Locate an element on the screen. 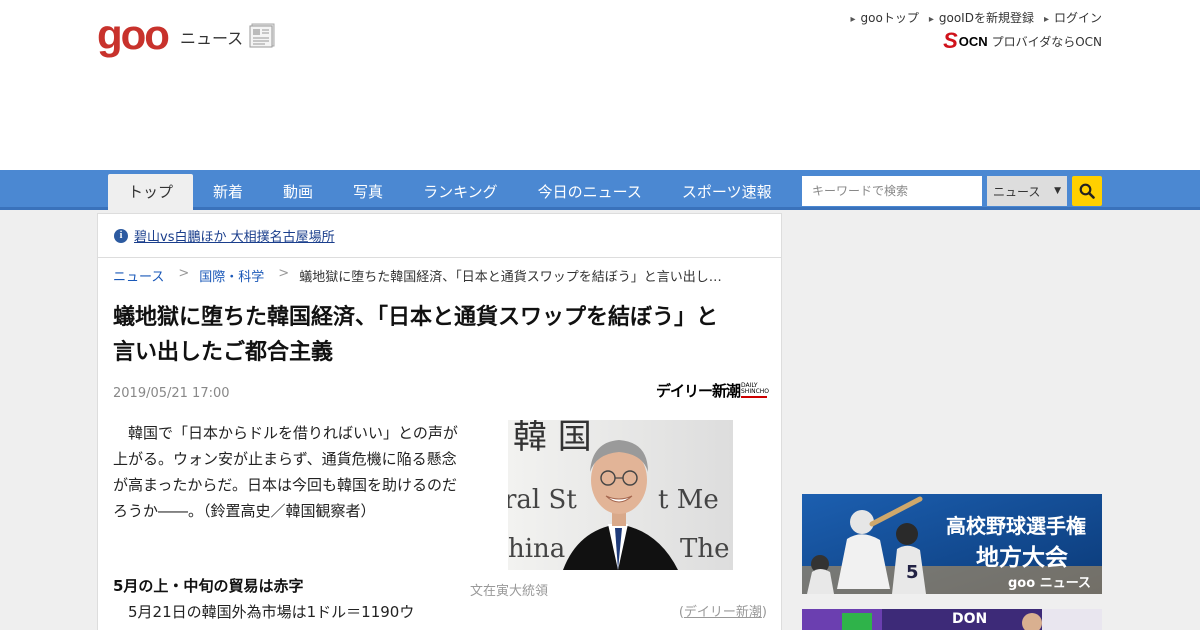 The width and height of the screenshot is (1200, 630). daily-shincho-logo: デイリー新潮 DAILY SHINCHO is located at coordinates (712, 390).